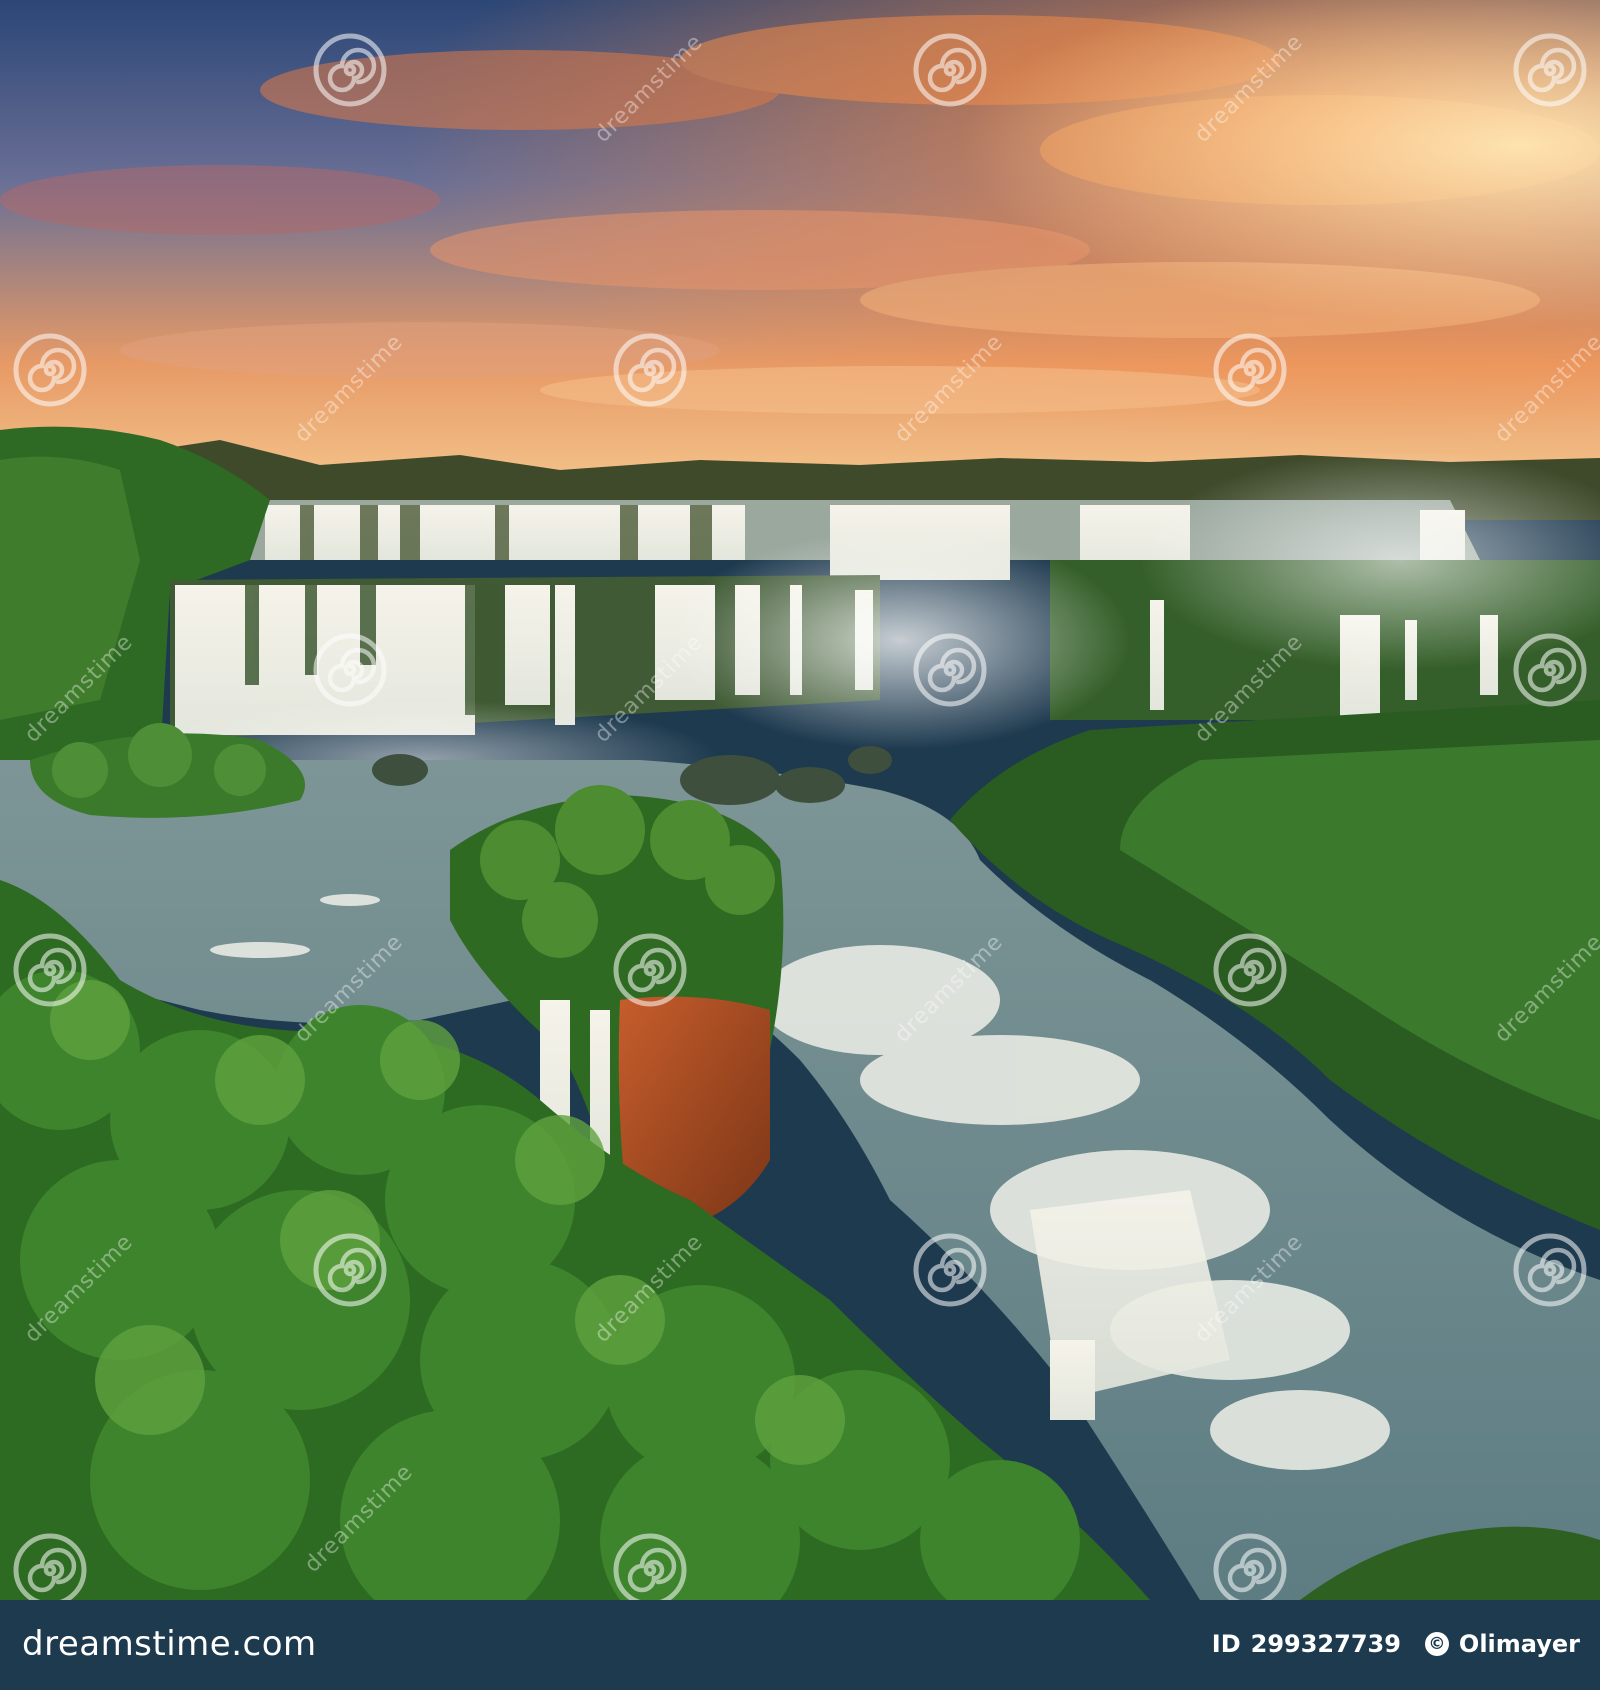 The width and height of the screenshot is (1600, 1690). What do you see at coordinates (1325, 1644) in the screenshot?
I see `image-id: 299327739` at bounding box center [1325, 1644].